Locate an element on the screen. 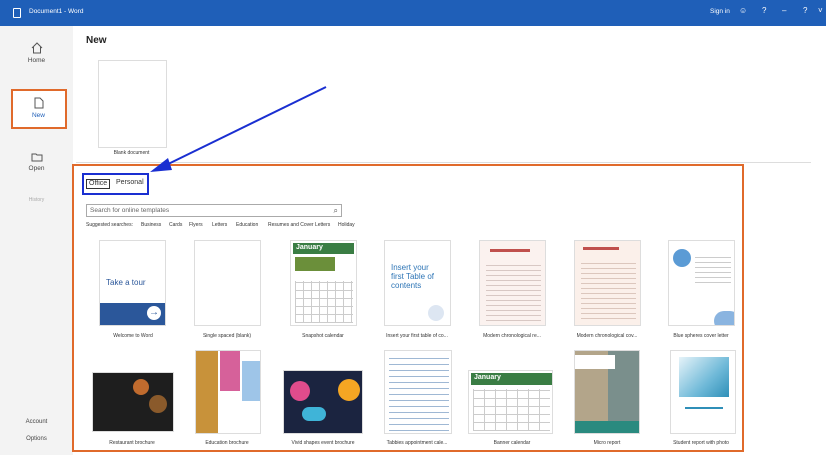 The width and height of the screenshot is (826, 455). template-thumb-avatar is located at coordinates (682, 258).